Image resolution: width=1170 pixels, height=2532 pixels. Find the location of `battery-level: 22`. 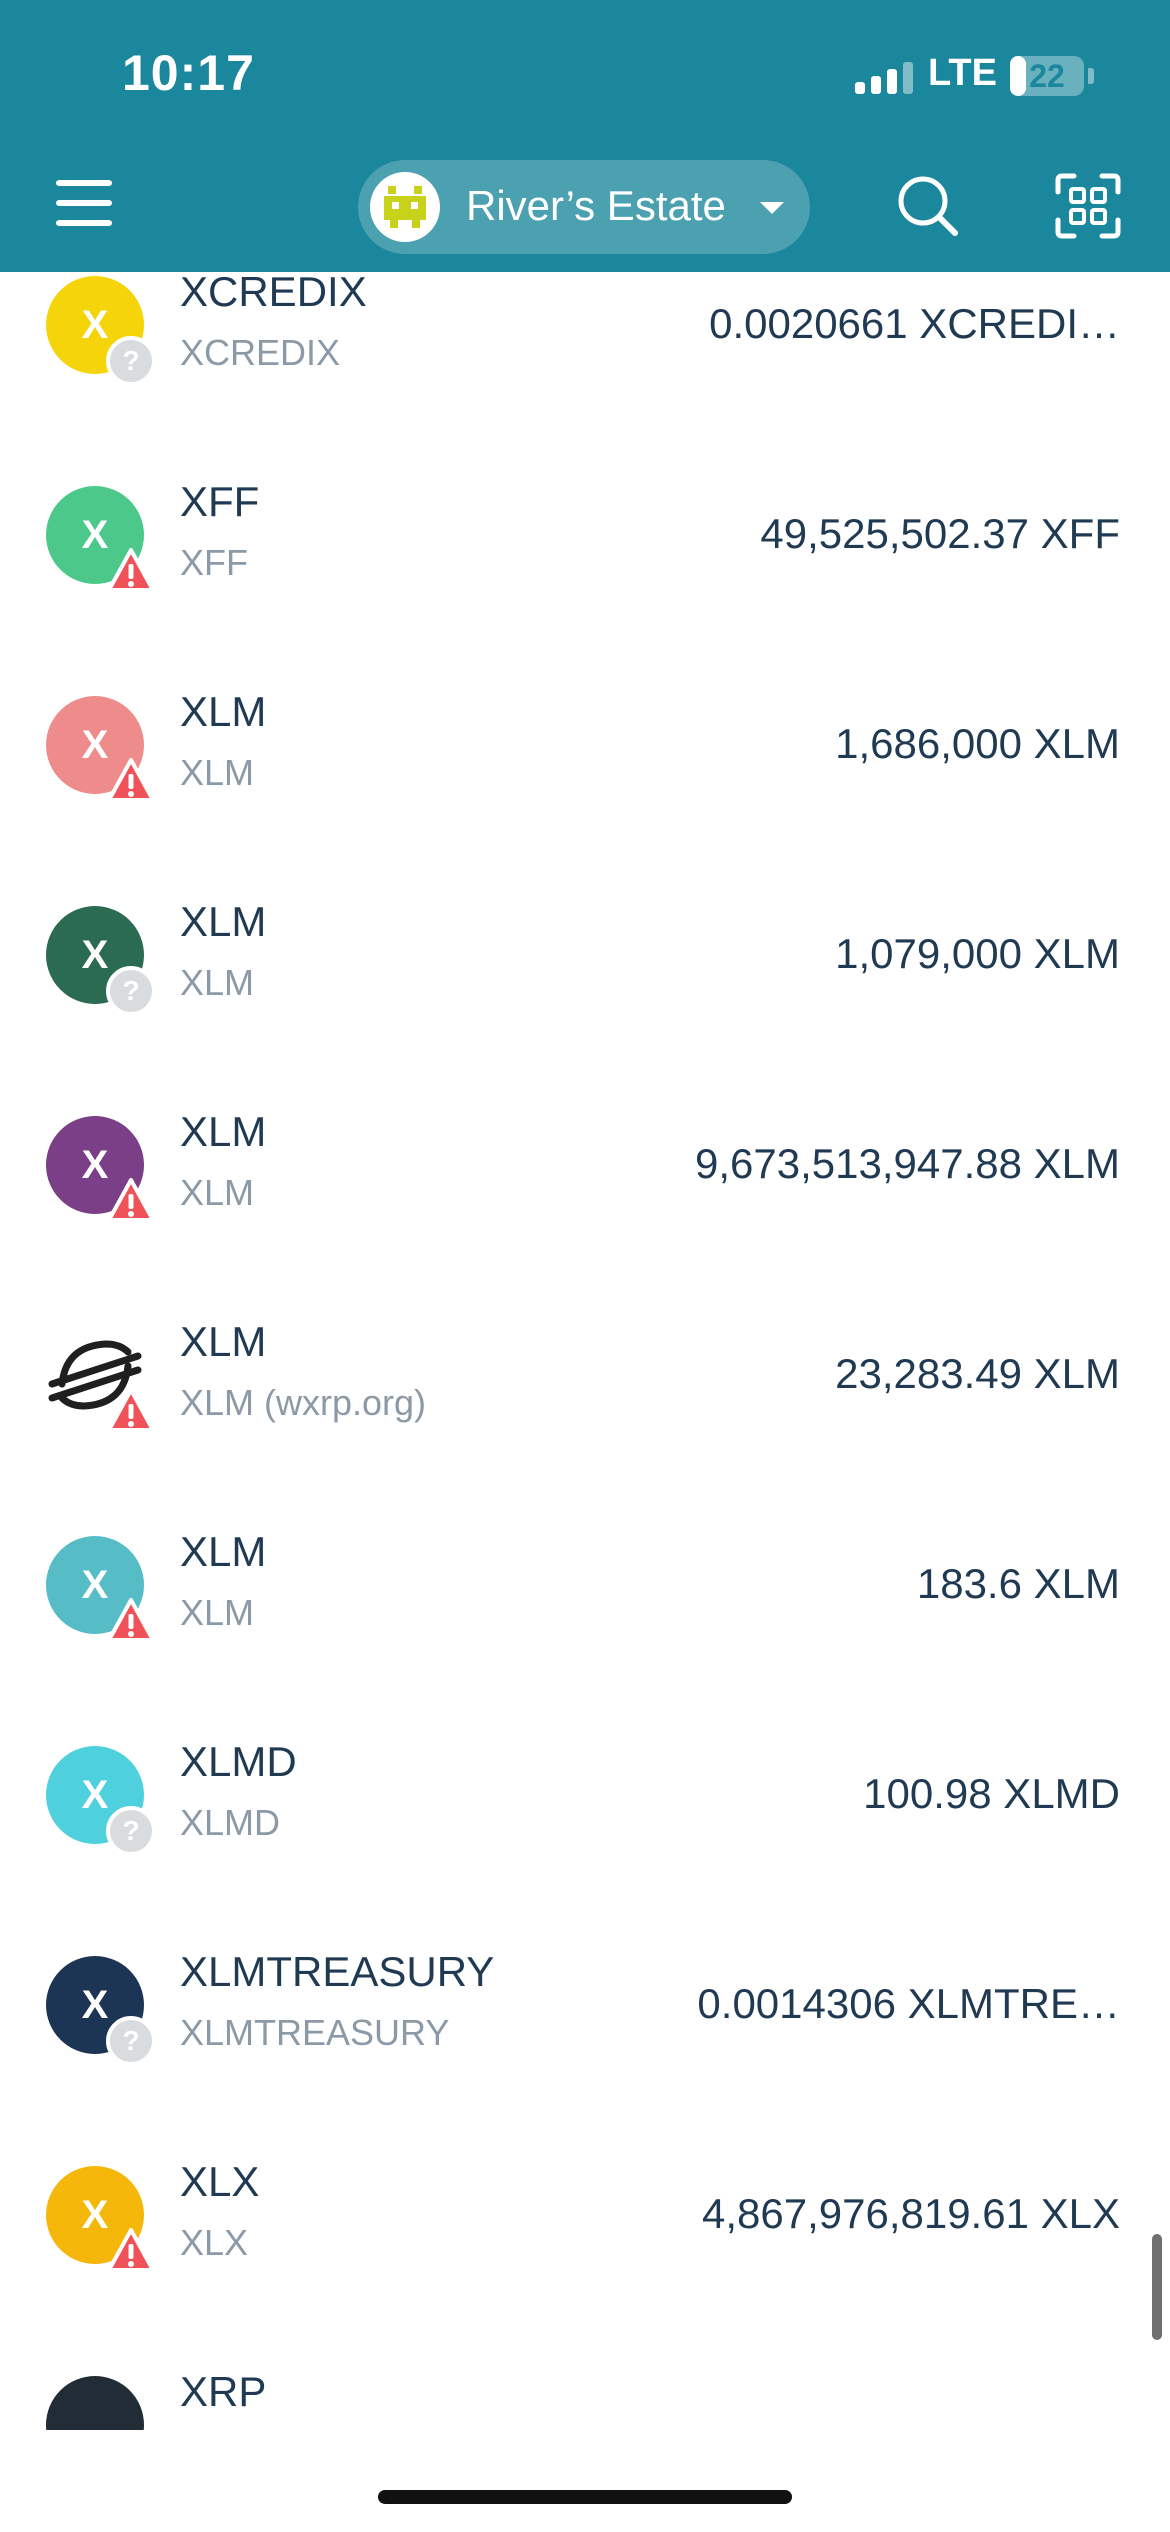

battery-level: 22 is located at coordinates (1047, 76).